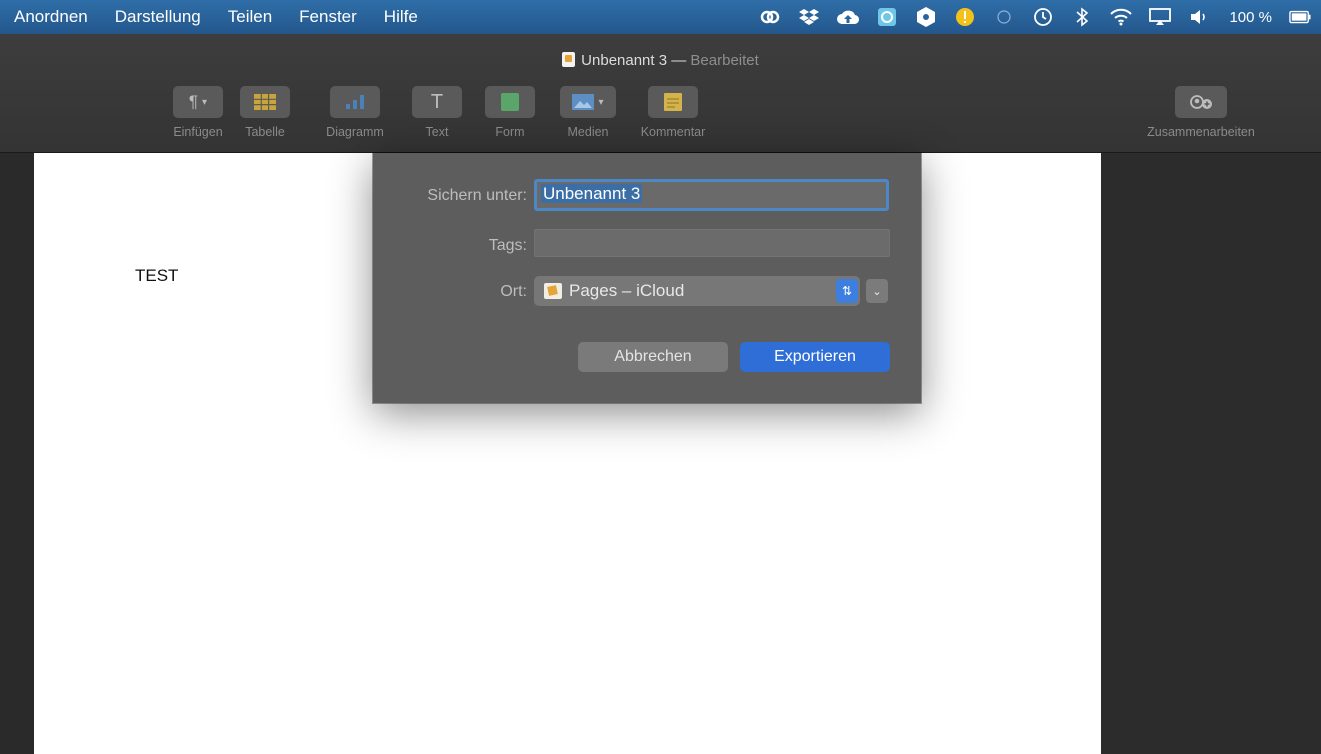 The image size is (1321, 754). Describe the element at coordinates (265, 102) in the screenshot. I see `table-icon` at that location.